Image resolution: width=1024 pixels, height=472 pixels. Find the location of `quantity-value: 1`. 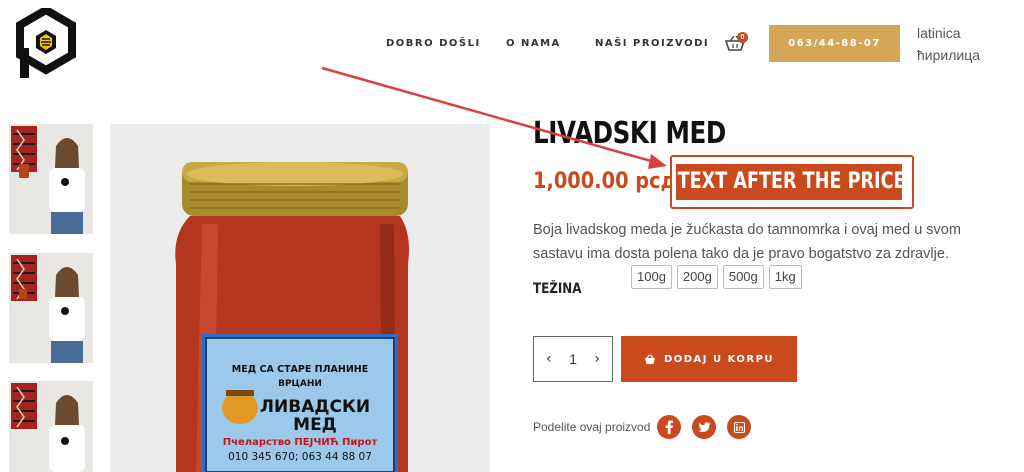

quantity-value: 1 is located at coordinates (573, 359).